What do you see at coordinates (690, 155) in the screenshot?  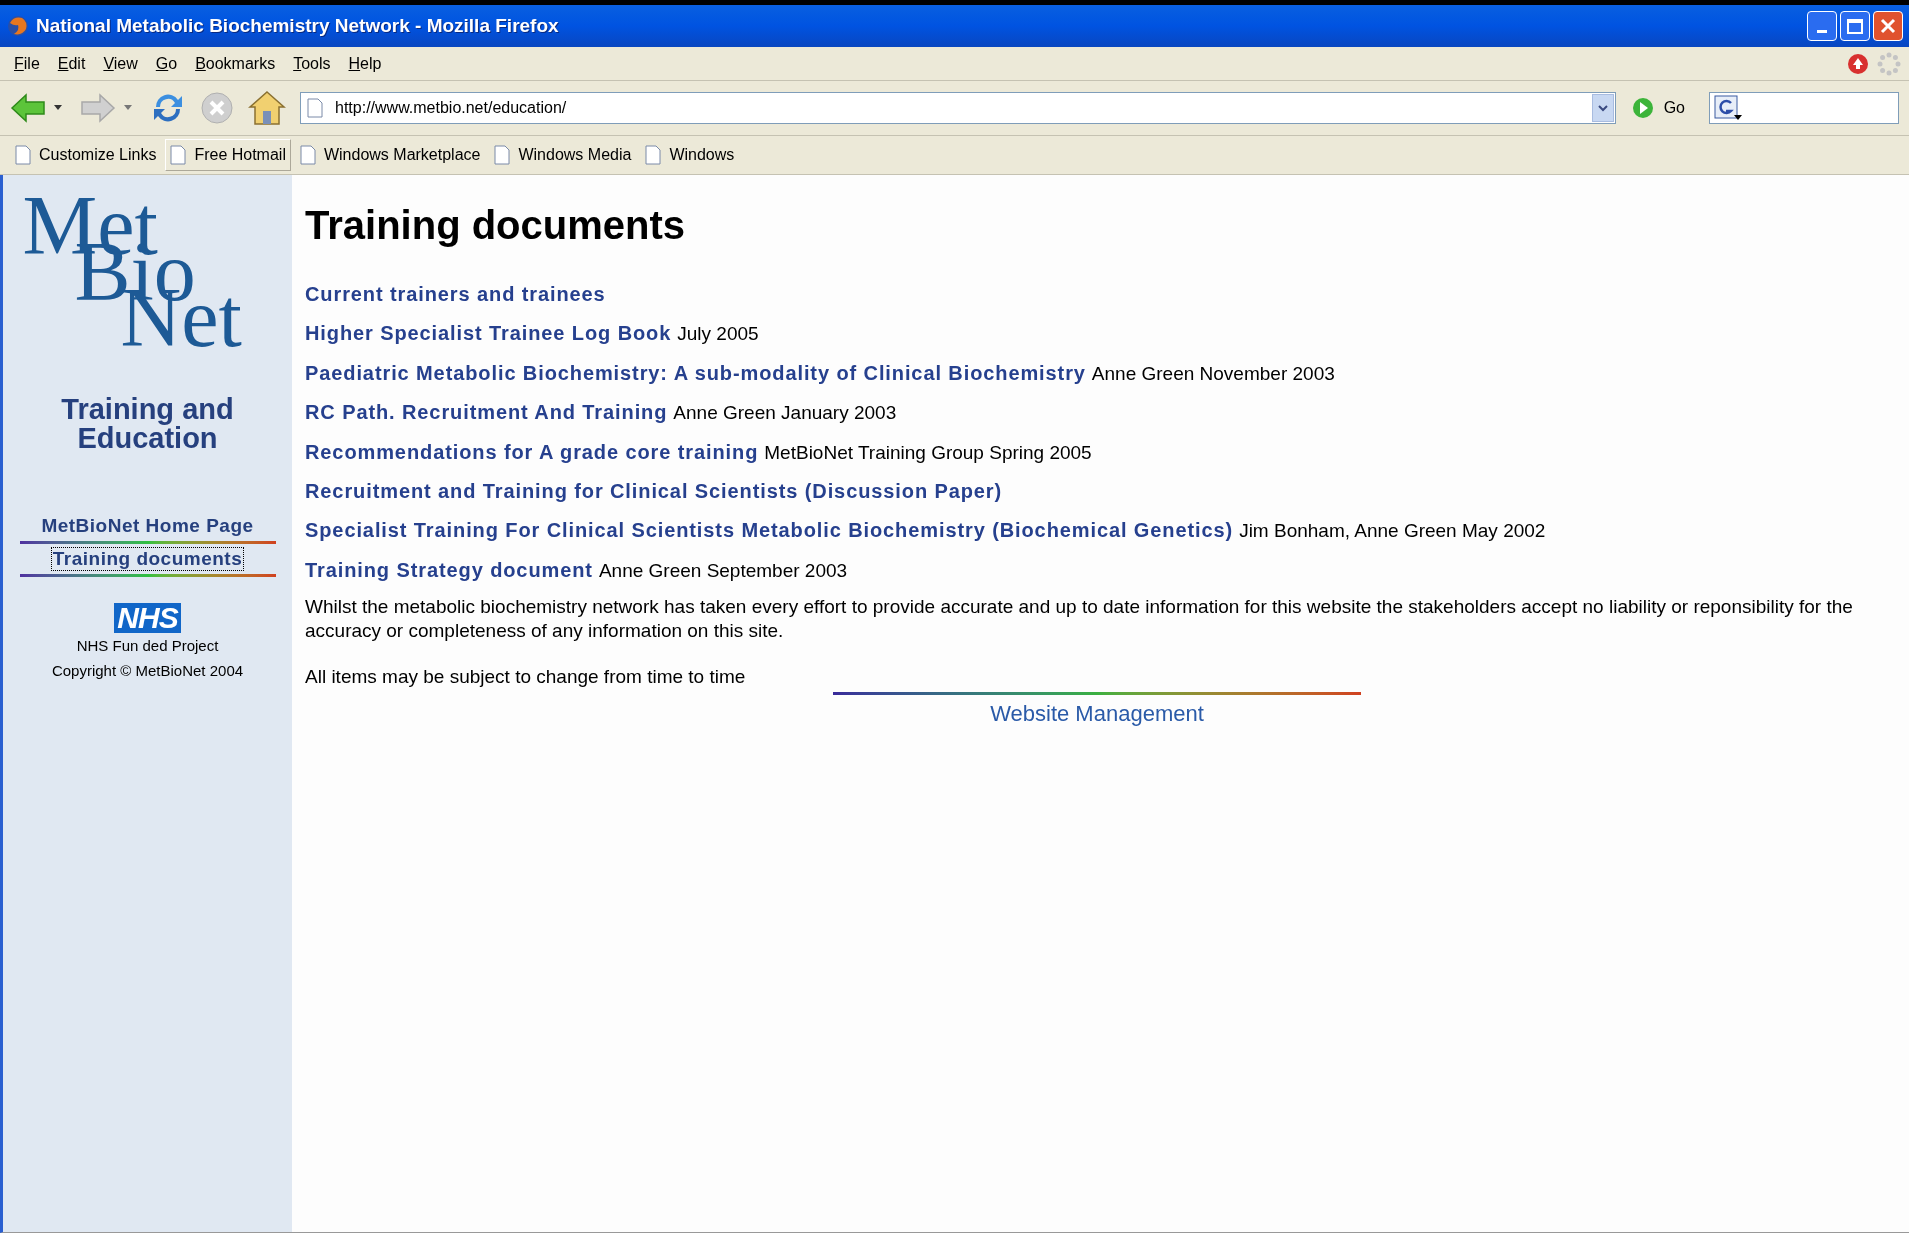 I see `bookmark-link: Windows` at bounding box center [690, 155].